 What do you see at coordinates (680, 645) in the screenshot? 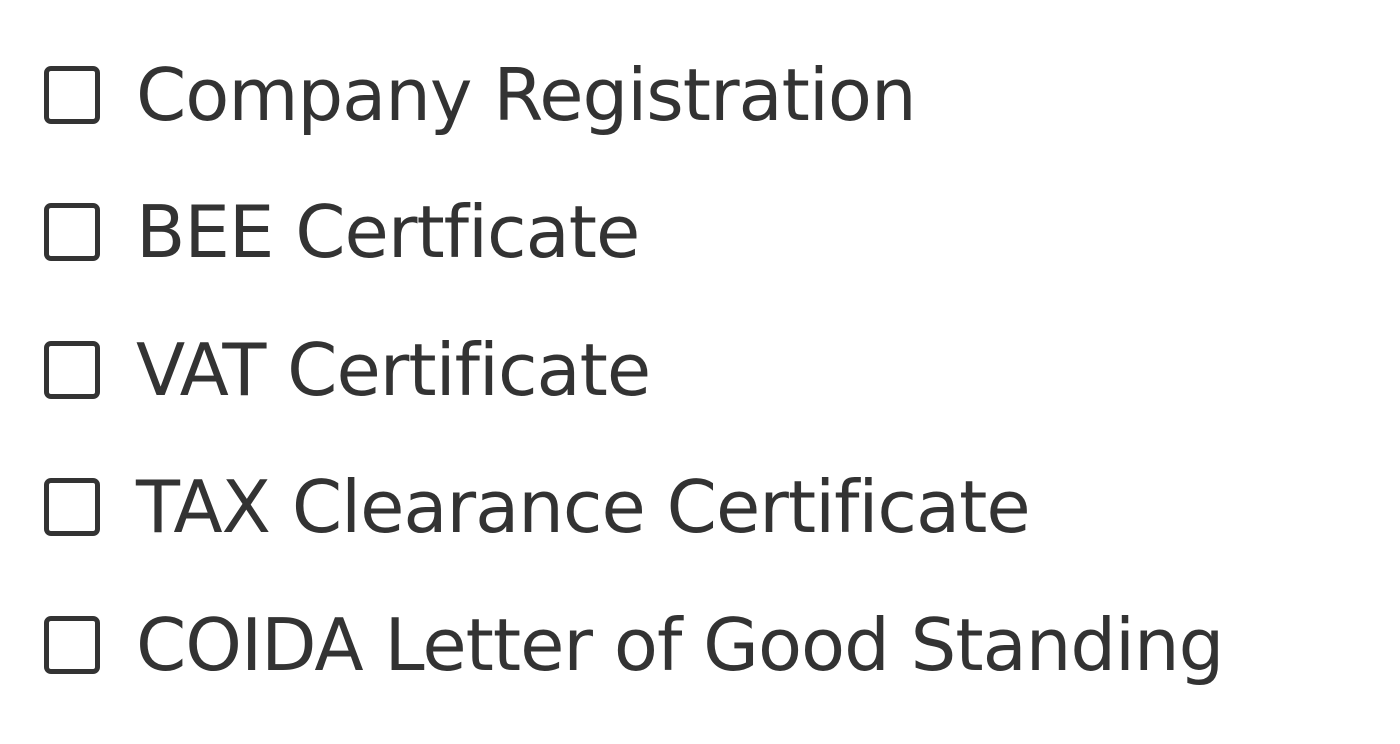
I see `coida-letter-label: COIDA Letter of Good Standing` at bounding box center [680, 645].